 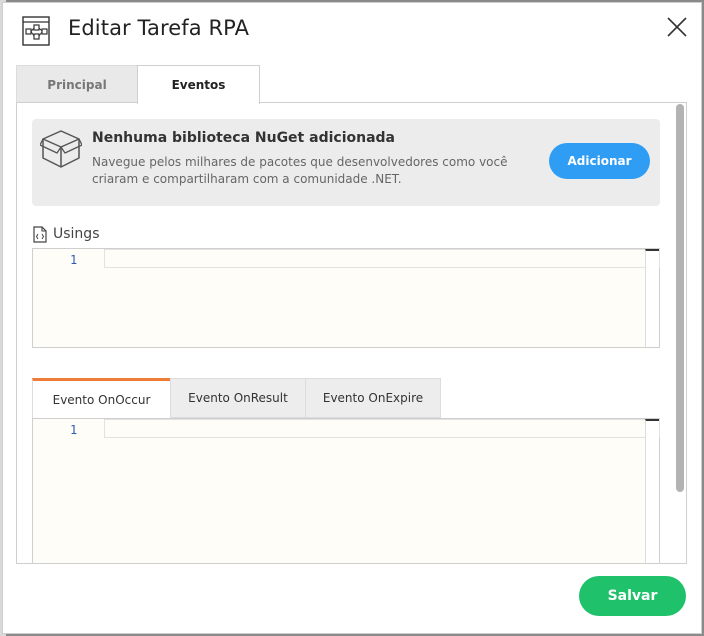 What do you see at coordinates (238, 398) in the screenshot?
I see `tab-evento-onresult: Evento OnResult` at bounding box center [238, 398].